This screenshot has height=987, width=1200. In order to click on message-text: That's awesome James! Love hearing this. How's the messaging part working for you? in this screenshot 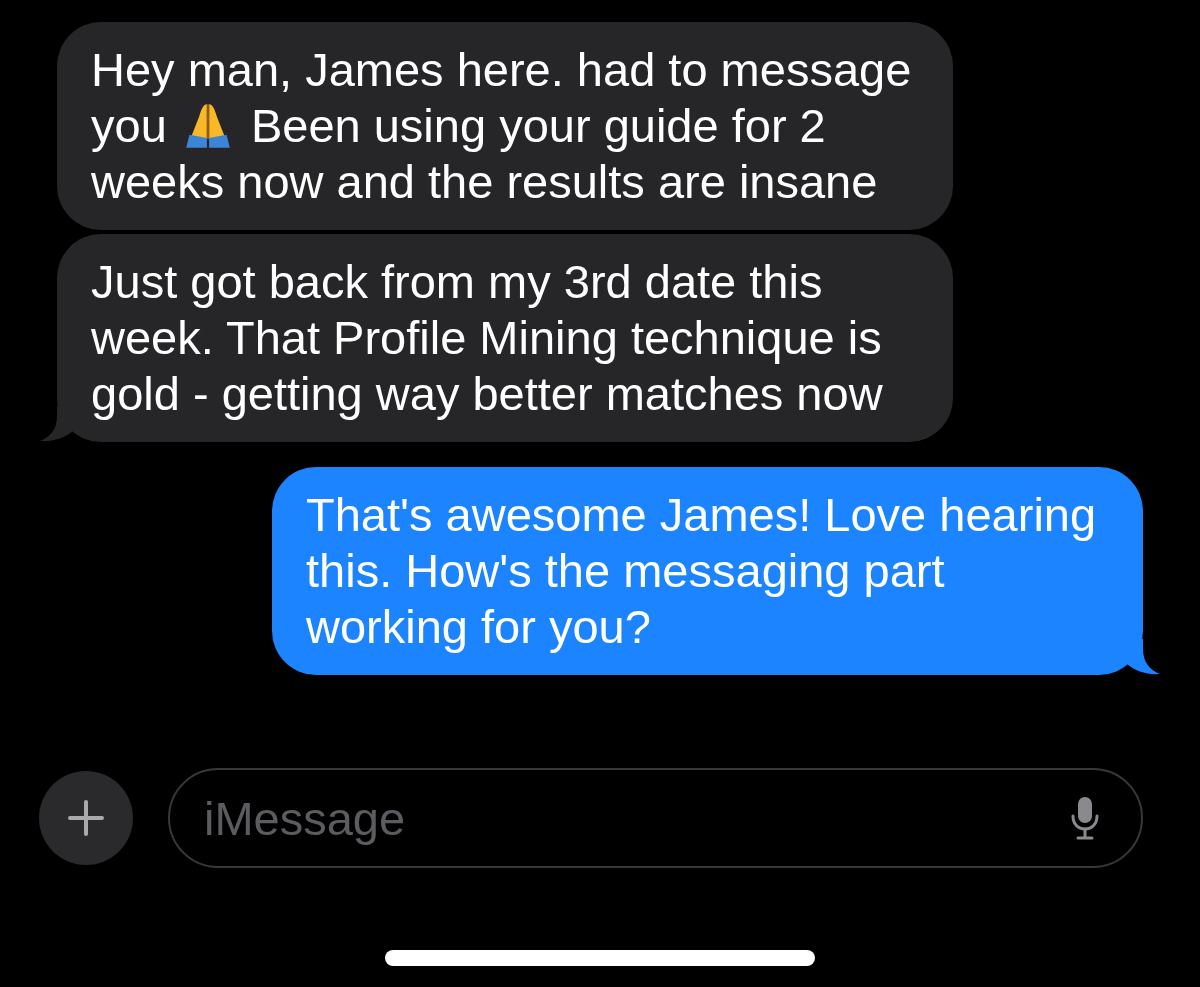, I will do `click(701, 570)`.